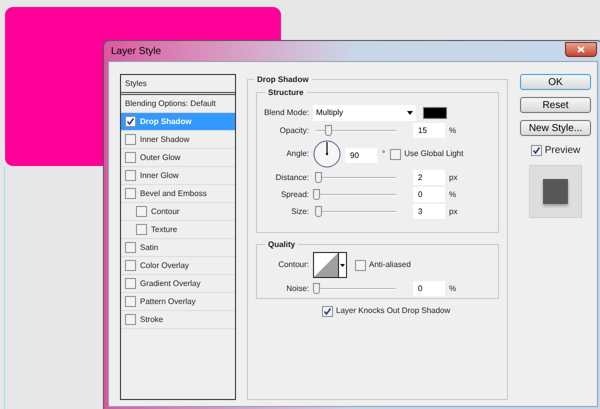 This screenshot has width=600, height=409. I want to click on close-button, so click(581, 49).